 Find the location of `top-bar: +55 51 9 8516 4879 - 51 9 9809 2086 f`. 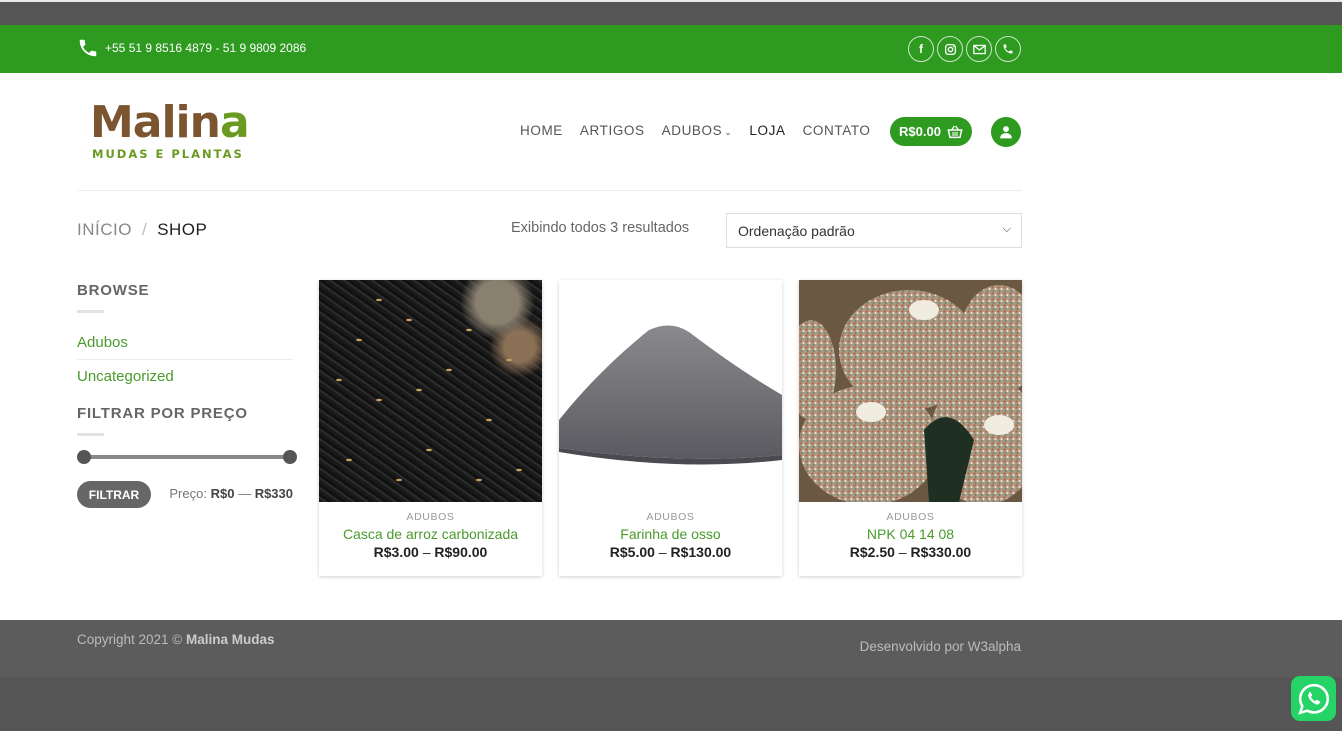

top-bar: +55 51 9 8516 4879 - 51 9 9809 2086 f is located at coordinates (671, 49).